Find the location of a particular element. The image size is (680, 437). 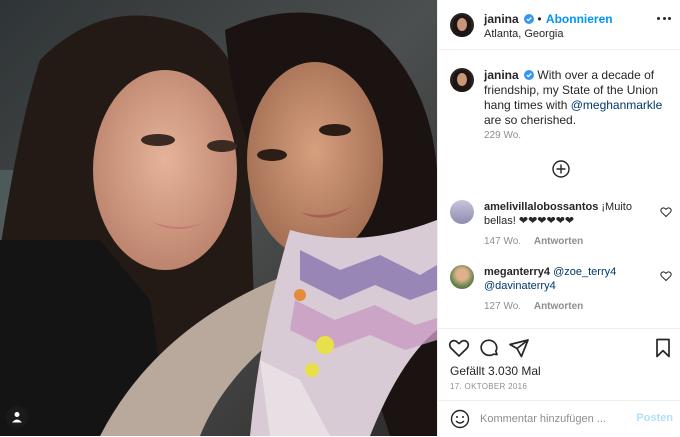

comment-input is located at coordinates (555, 419).